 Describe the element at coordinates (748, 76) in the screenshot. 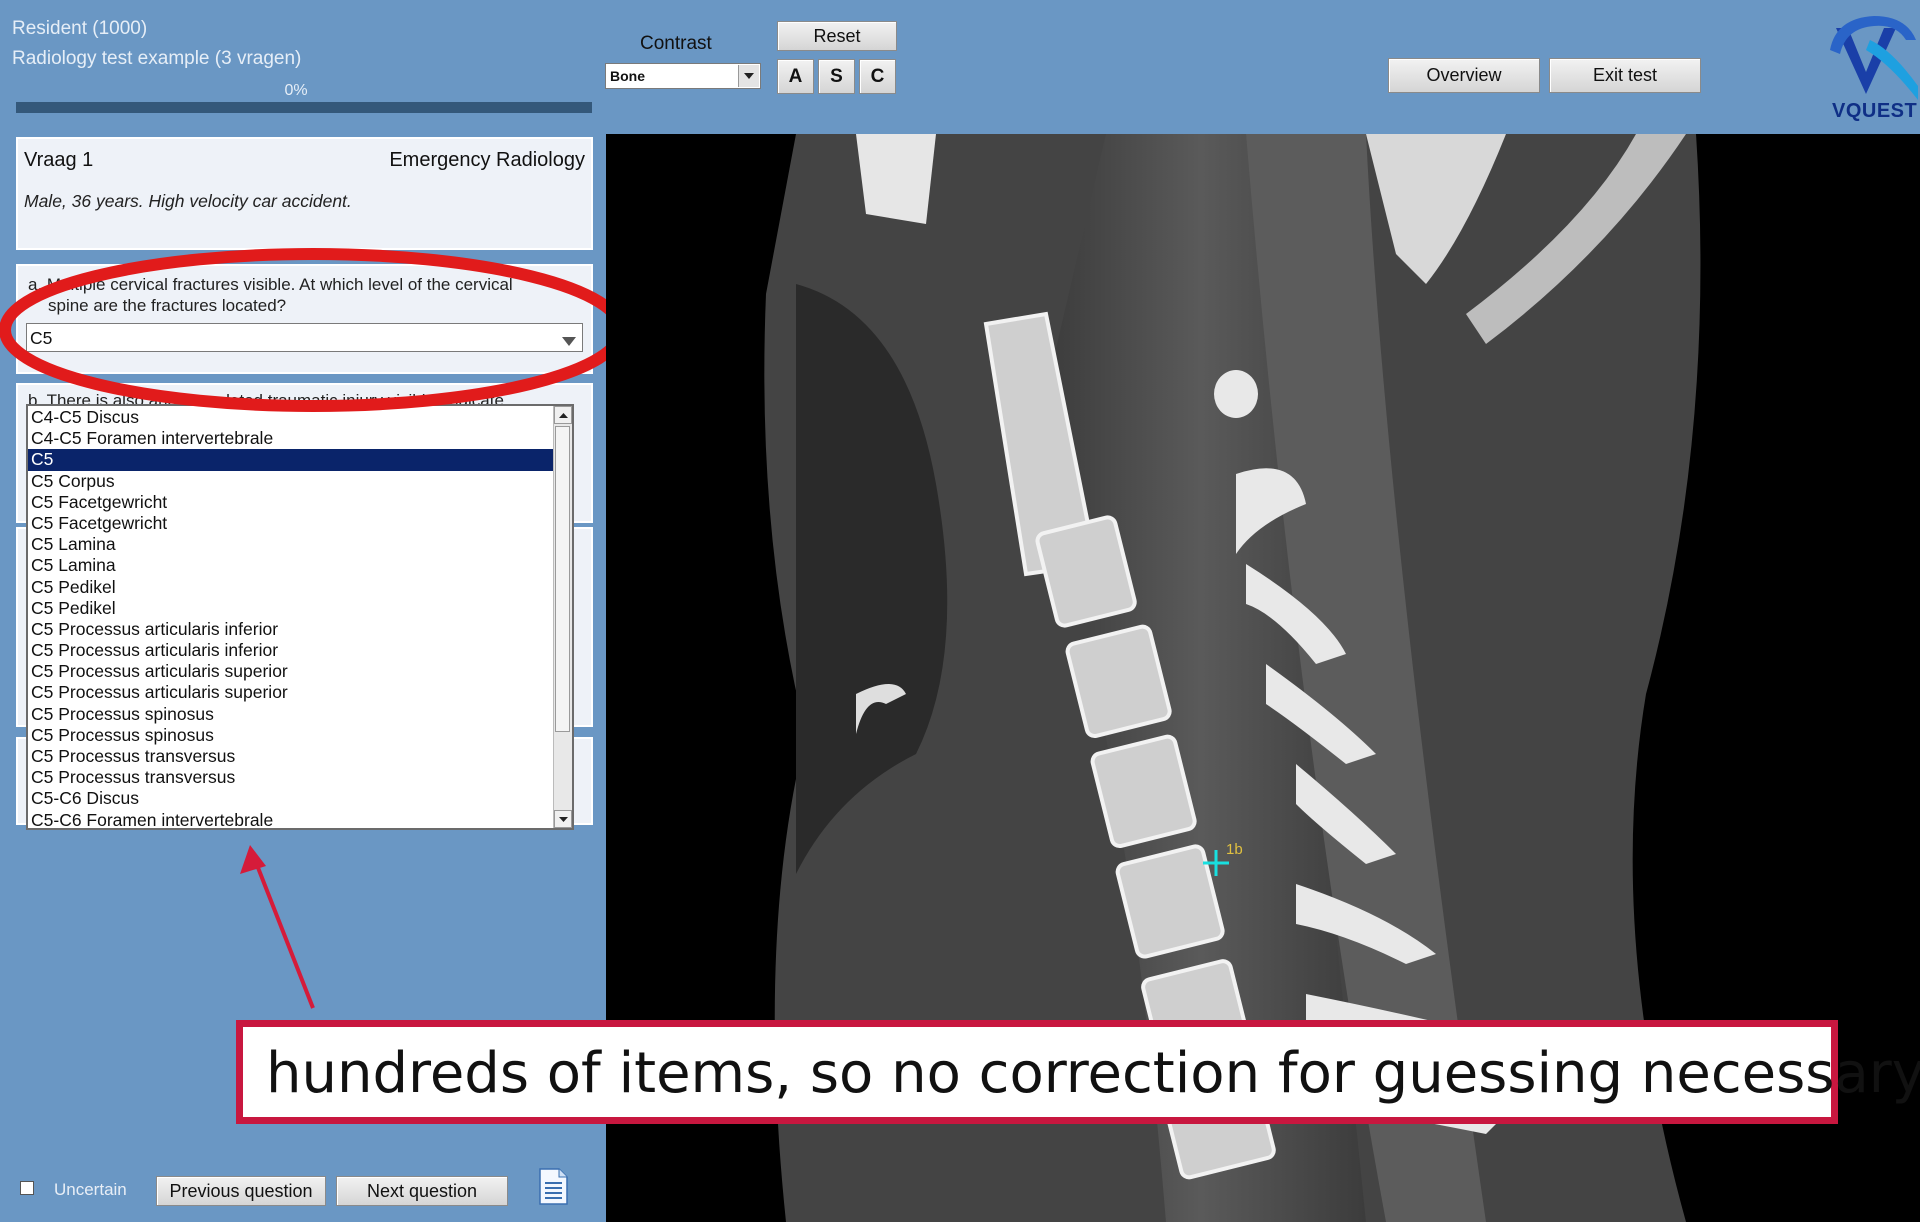

I see `chevron-down-icon` at that location.